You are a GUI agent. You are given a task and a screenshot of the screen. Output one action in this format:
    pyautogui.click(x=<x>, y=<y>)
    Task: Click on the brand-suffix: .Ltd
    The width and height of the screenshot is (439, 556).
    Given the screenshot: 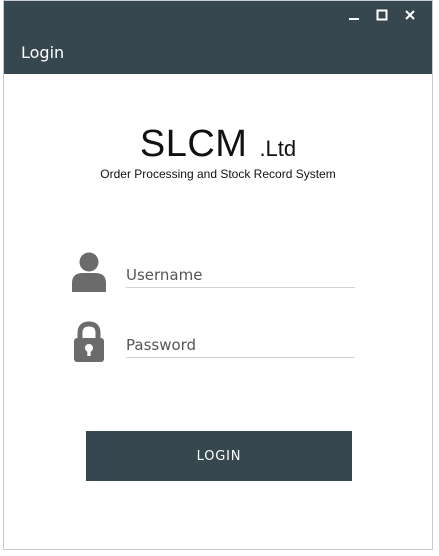 What is the action you would take?
    pyautogui.click(x=278, y=148)
    